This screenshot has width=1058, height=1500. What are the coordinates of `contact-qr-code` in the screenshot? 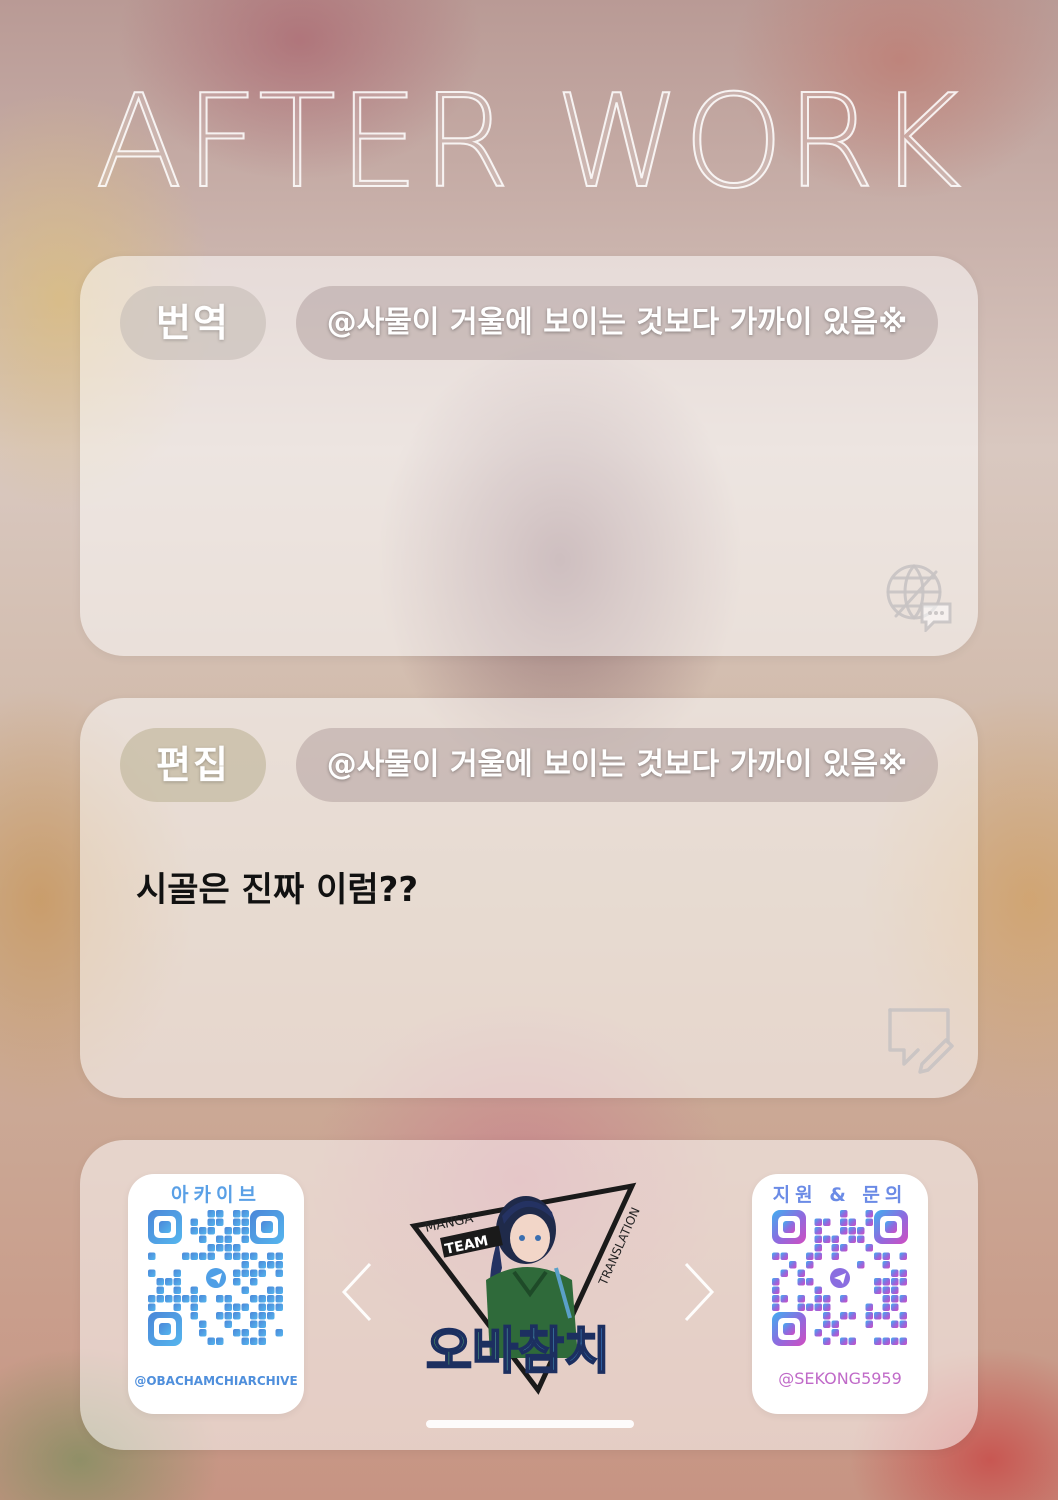 It's located at (840, 1278).